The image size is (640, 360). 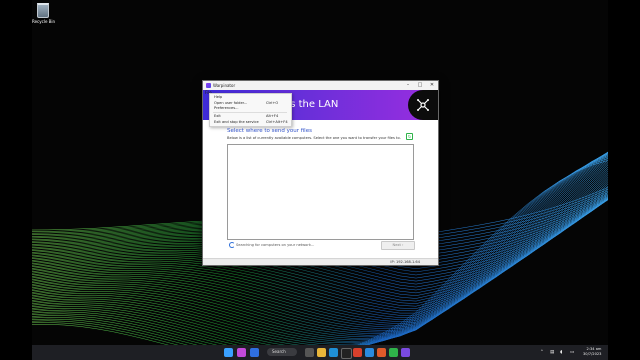 What do you see at coordinates (218, 97) in the screenshot?
I see `menu-item-help: Help` at bounding box center [218, 97].